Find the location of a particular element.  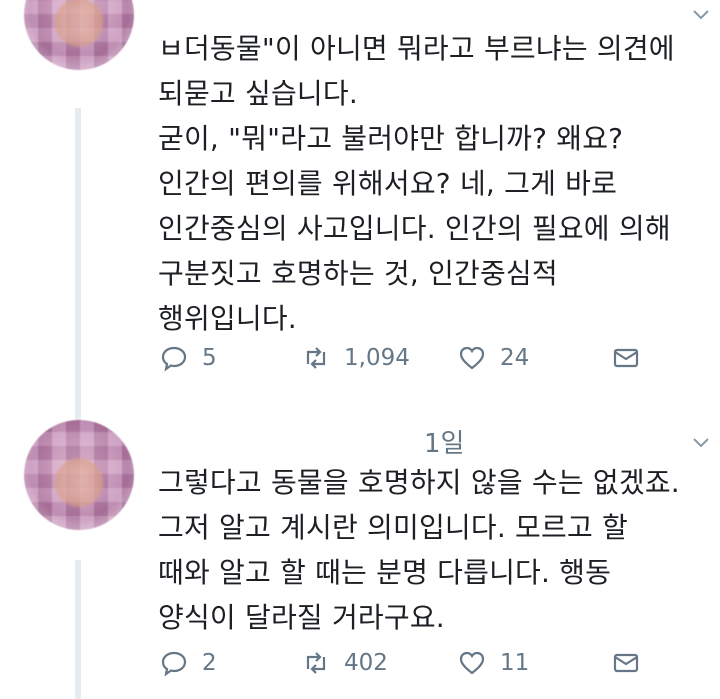

like-count: 11 is located at coordinates (515, 663).